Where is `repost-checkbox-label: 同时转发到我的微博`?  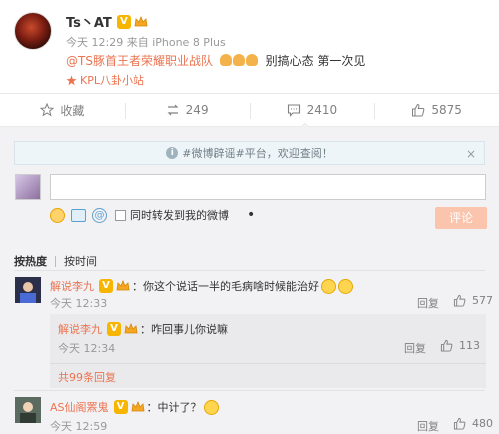
repost-checkbox-label: 同时转发到我的微博 is located at coordinates (179, 215).